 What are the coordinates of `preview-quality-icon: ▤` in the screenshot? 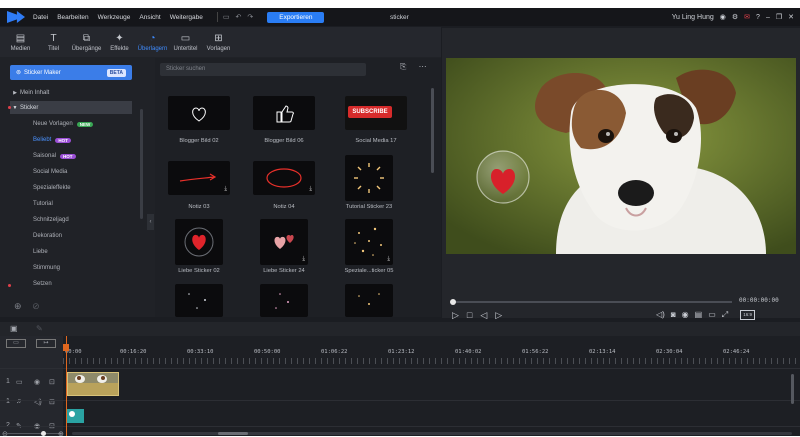 It's located at (699, 315).